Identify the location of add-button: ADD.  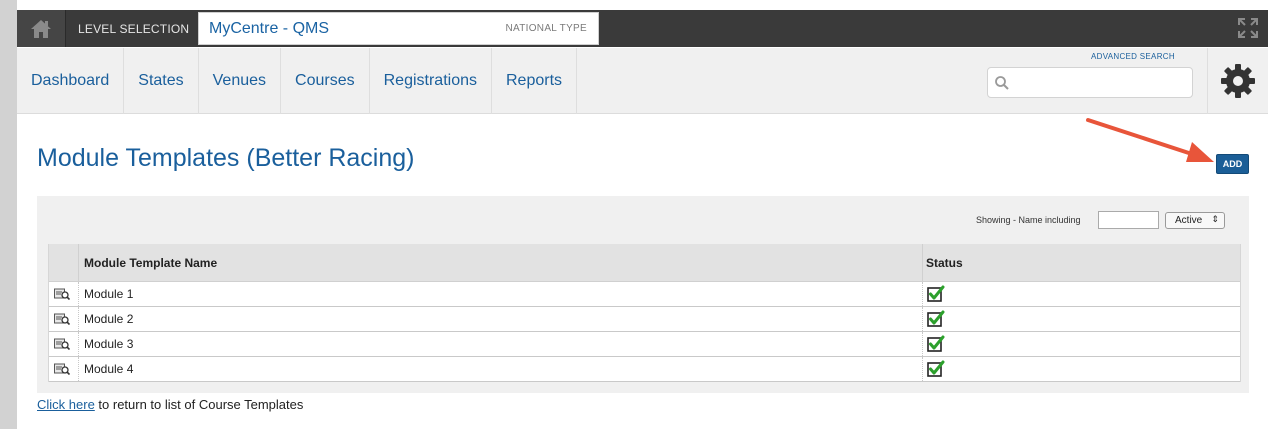
(1232, 164).